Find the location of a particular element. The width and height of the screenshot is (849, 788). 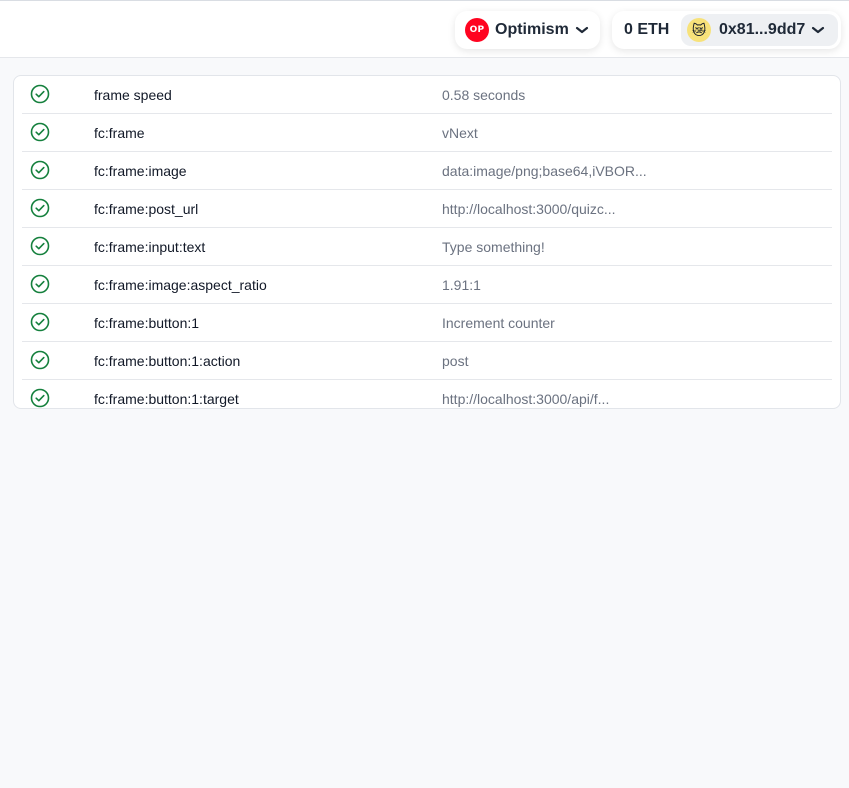

meta-key: frame speed is located at coordinates (133, 94).